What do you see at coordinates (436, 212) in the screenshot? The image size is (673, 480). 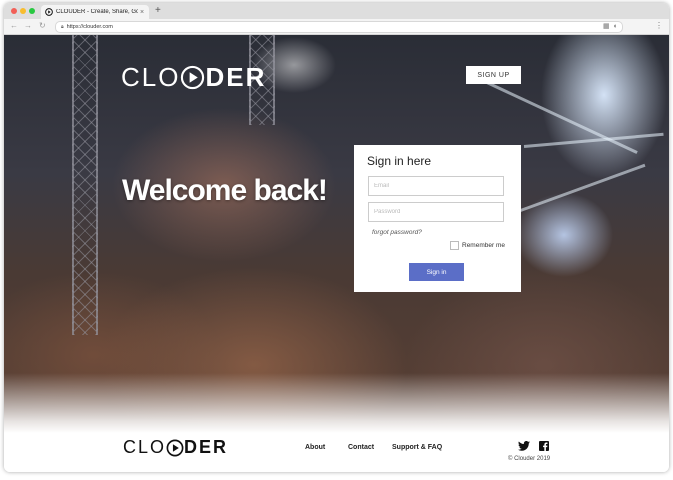 I see `password-field` at bounding box center [436, 212].